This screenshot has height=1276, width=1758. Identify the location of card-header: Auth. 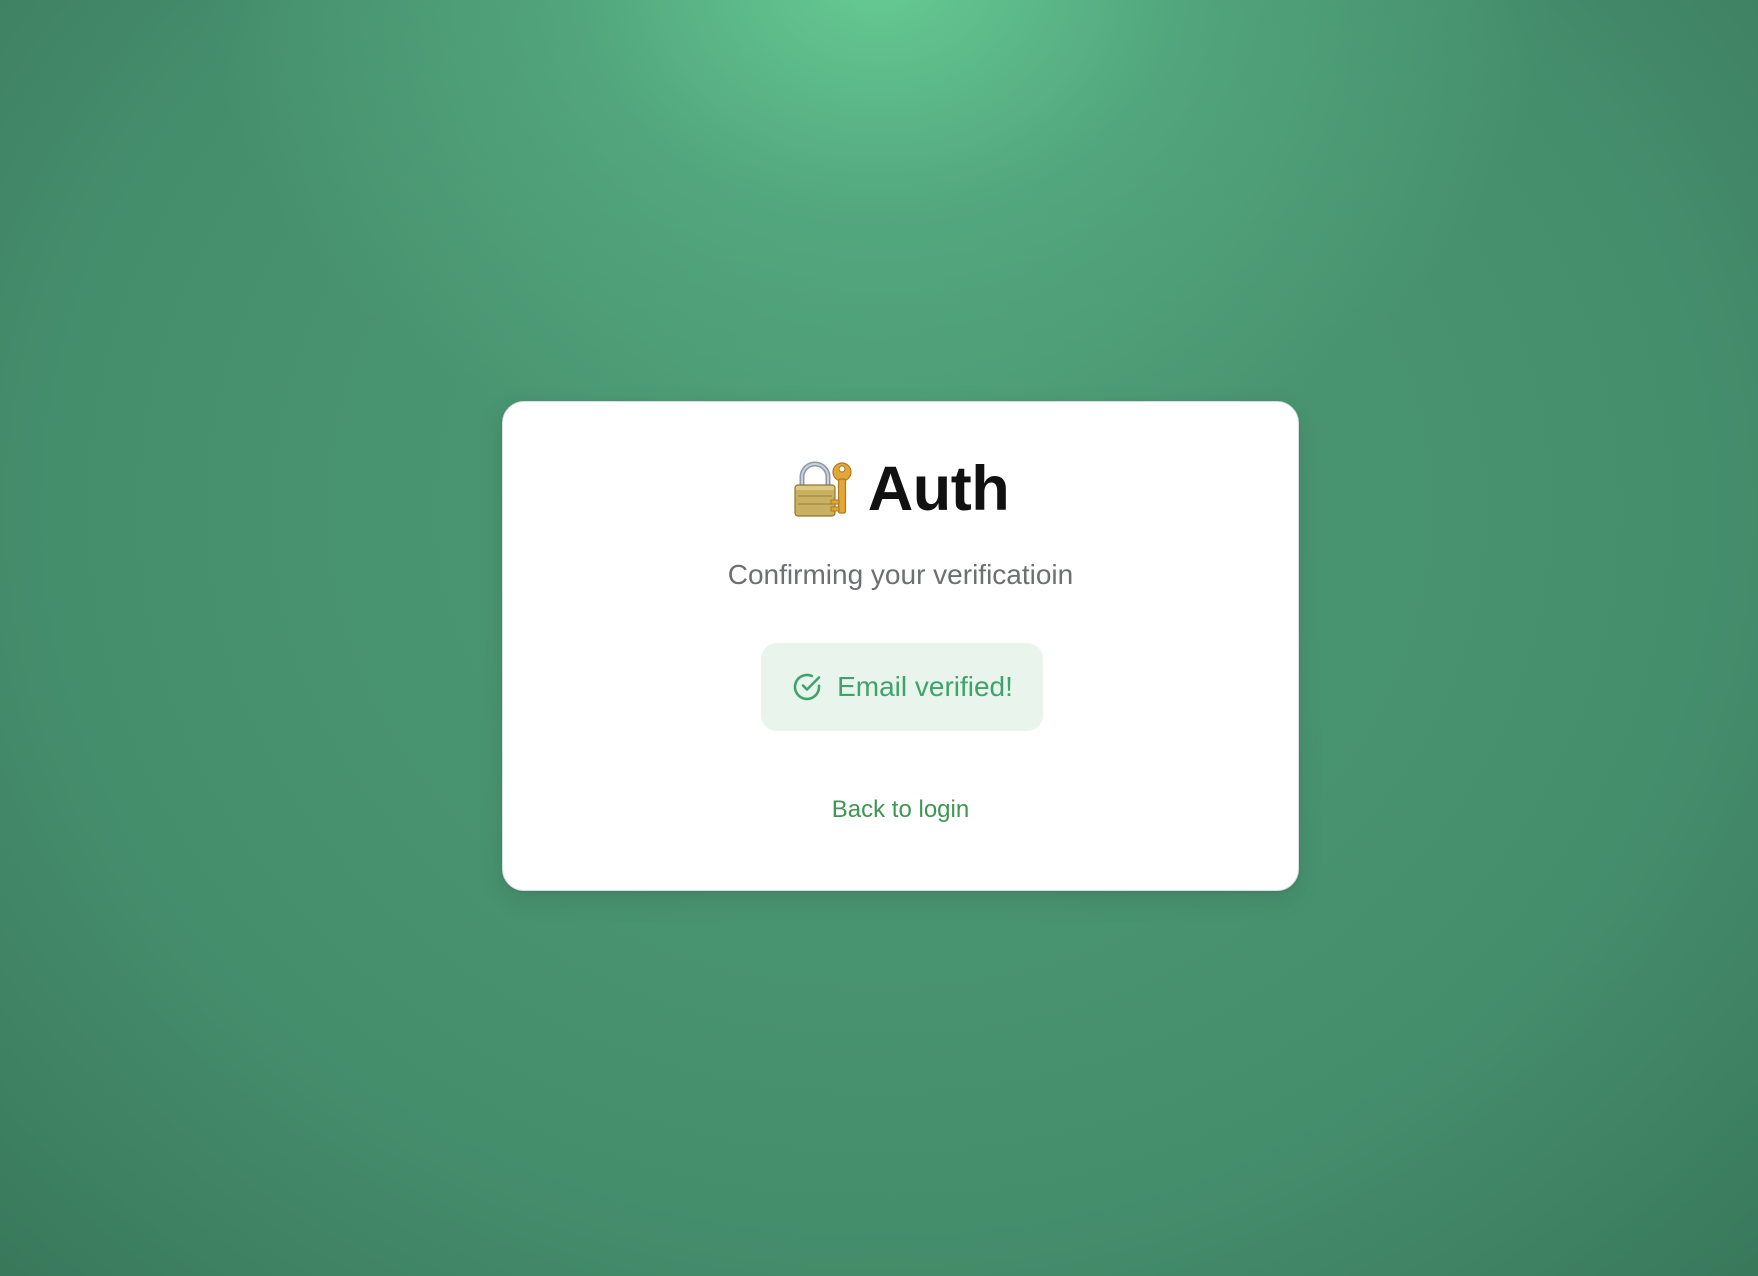
(900, 489).